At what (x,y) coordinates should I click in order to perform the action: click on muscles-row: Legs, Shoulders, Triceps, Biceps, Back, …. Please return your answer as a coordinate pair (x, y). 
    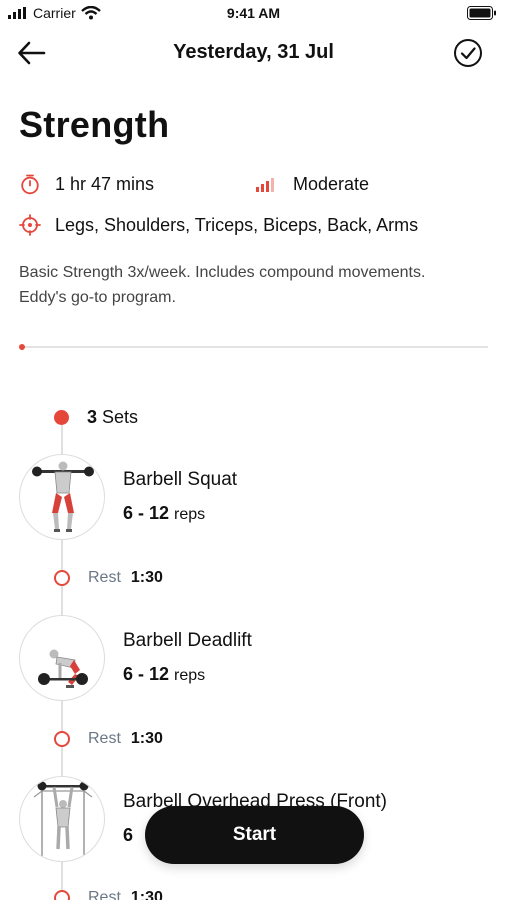
    Looking at the image, I should click on (218, 225).